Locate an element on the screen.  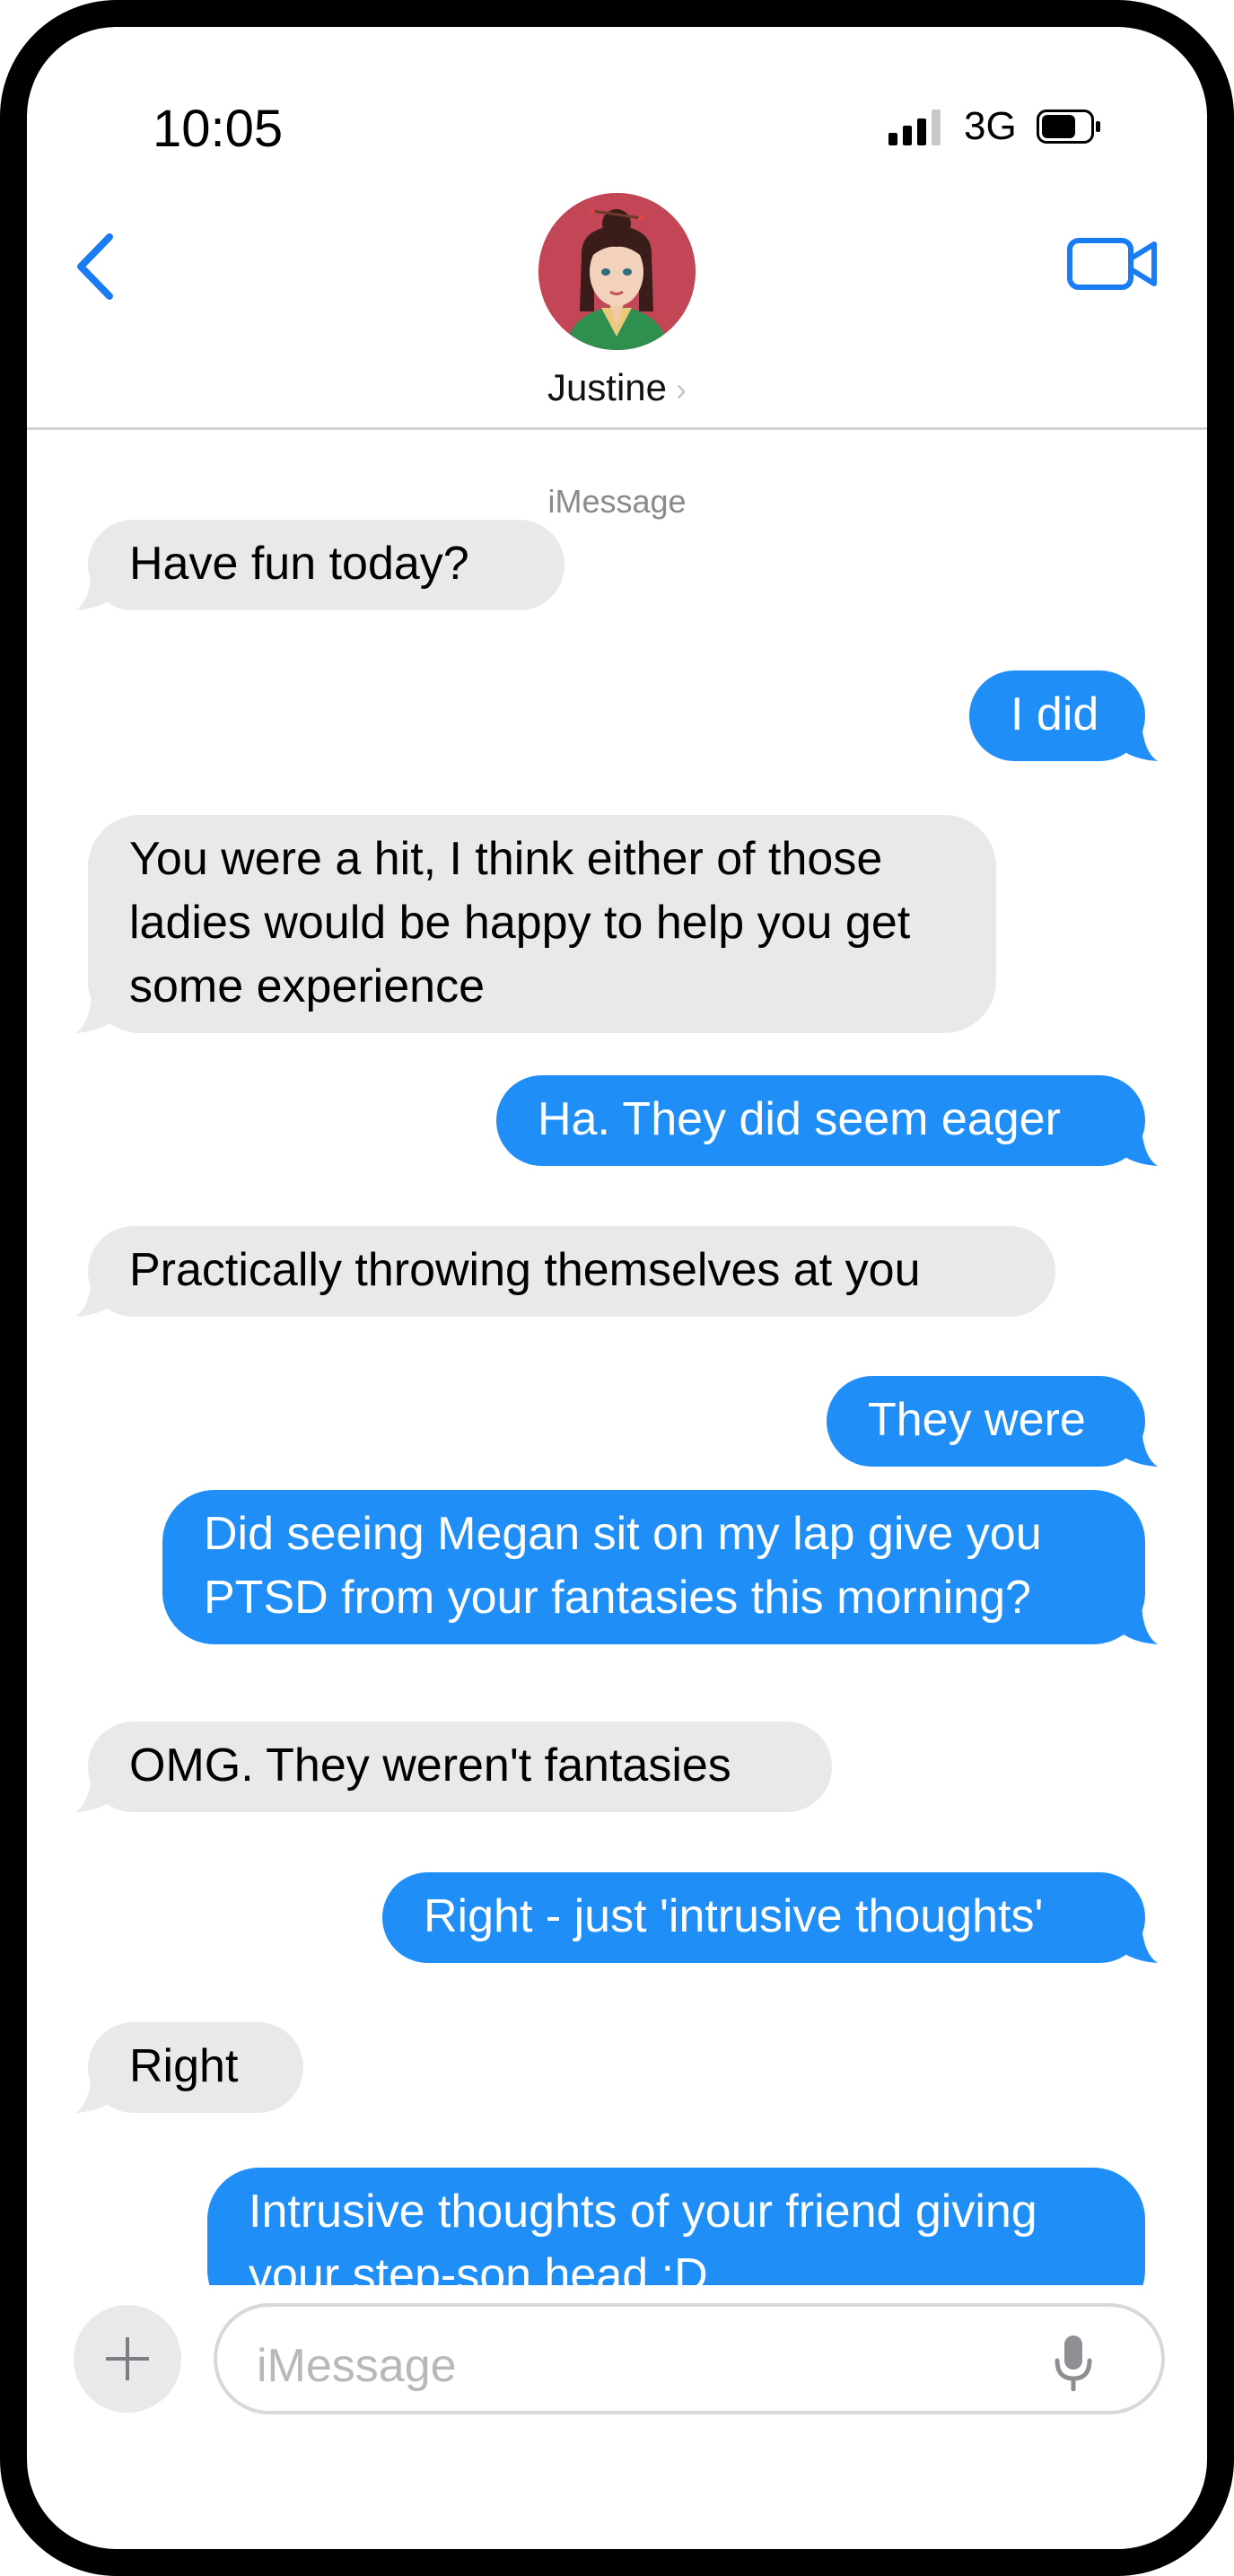
message-input-placeholder: iMessage is located at coordinates (357, 2366).